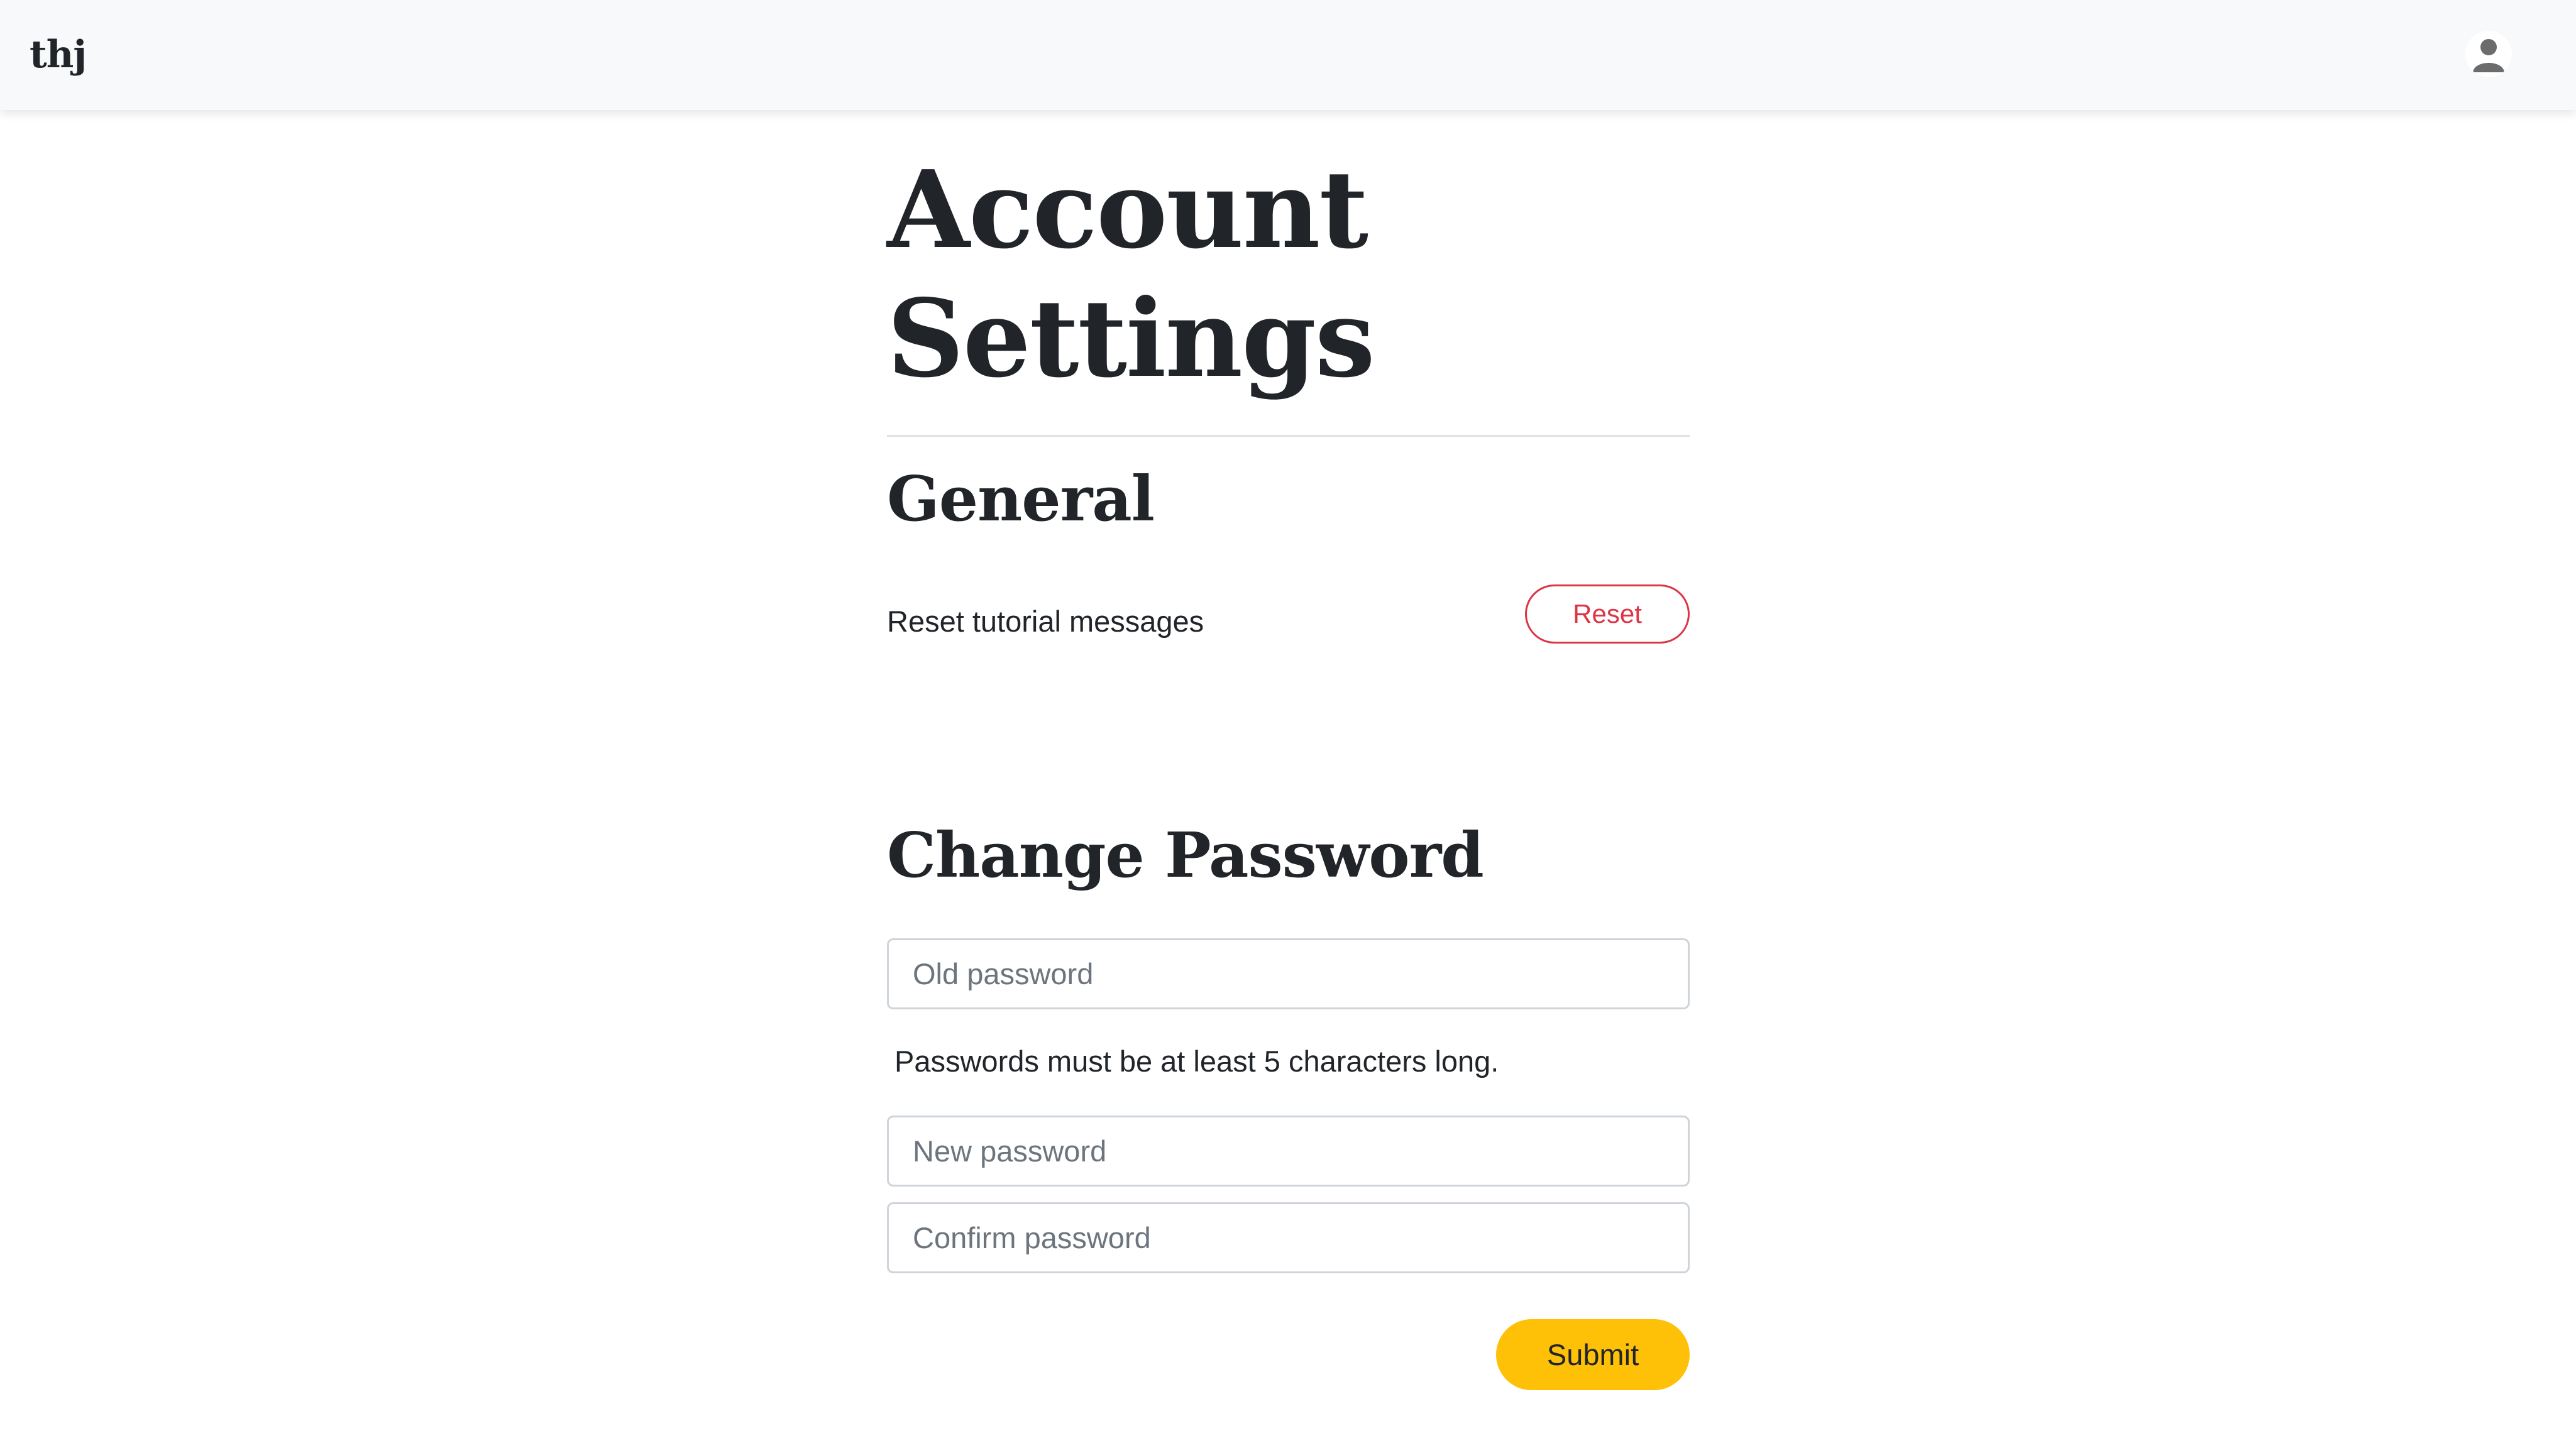 This screenshot has width=2576, height=1448. Describe the element at coordinates (1288, 55) in the screenshot. I see `top-navbar: thj` at that location.